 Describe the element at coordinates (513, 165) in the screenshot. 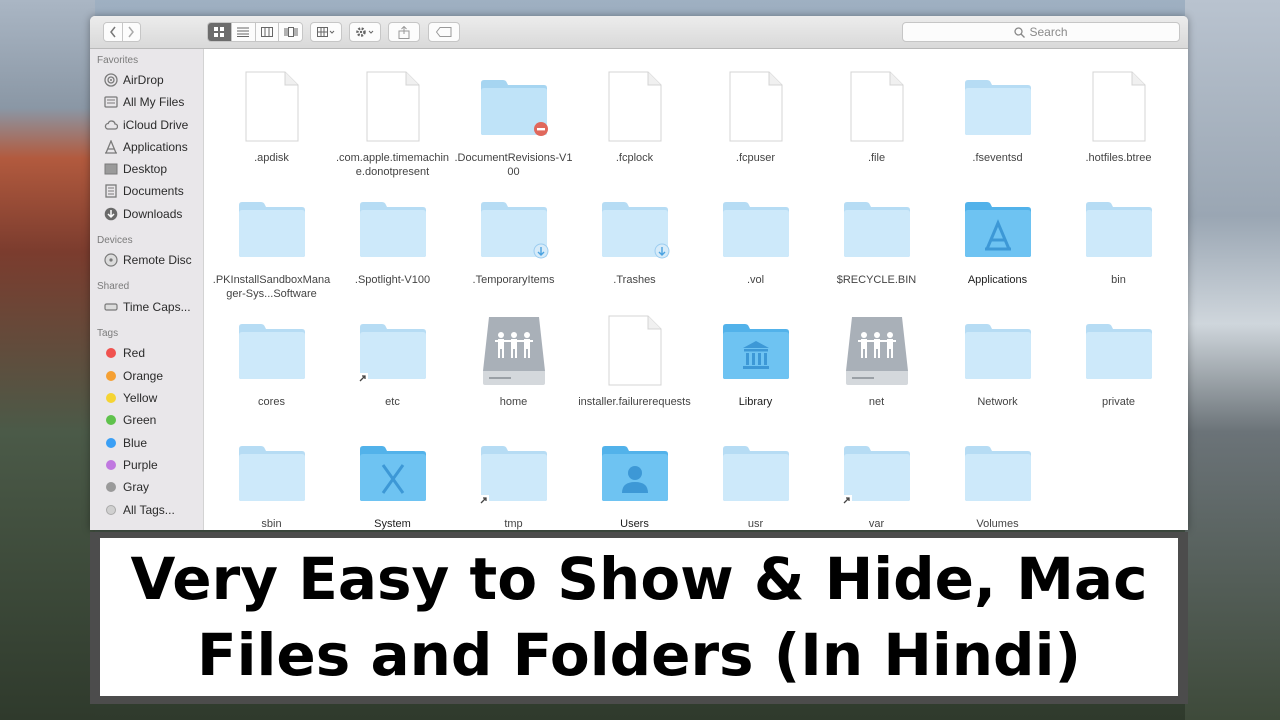

I see `file-name: .DocumentRevisions-V100` at that location.